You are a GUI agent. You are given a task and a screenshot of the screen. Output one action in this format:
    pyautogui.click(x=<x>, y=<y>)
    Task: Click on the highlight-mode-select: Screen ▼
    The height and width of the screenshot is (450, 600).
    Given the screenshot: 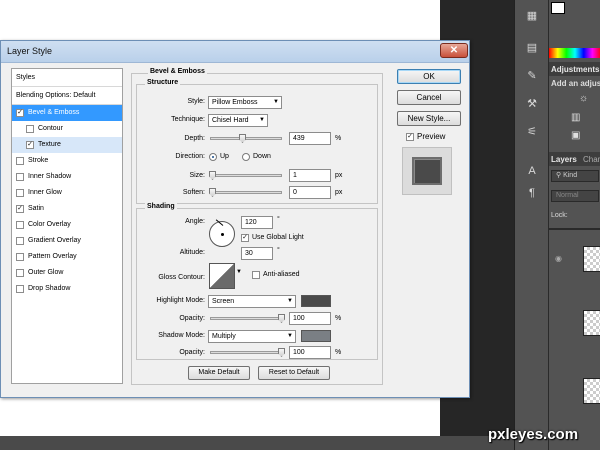 What is the action you would take?
    pyautogui.click(x=252, y=301)
    